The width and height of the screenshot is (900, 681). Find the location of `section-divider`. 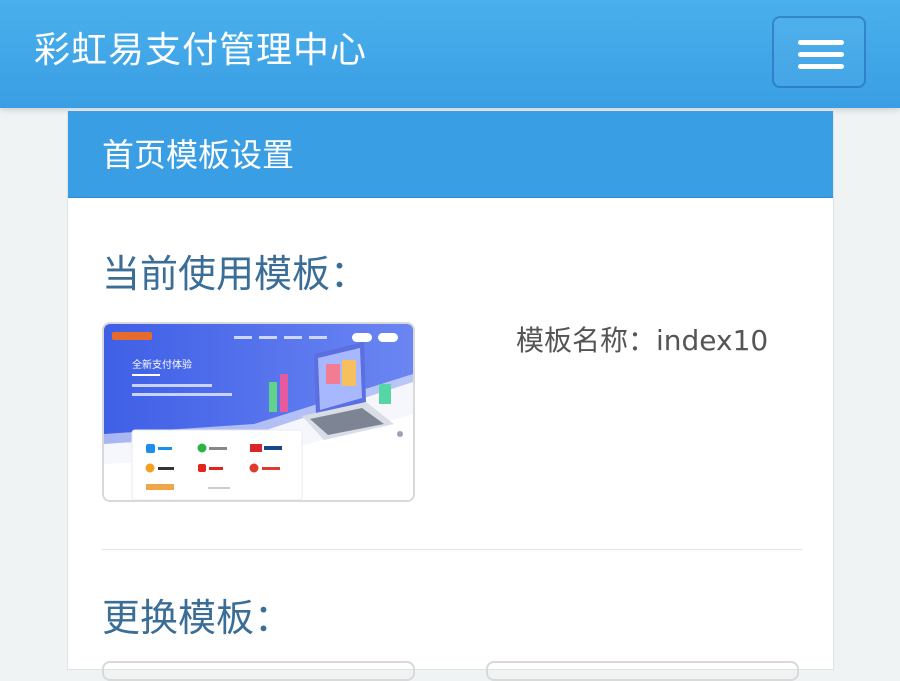

section-divider is located at coordinates (452, 549).